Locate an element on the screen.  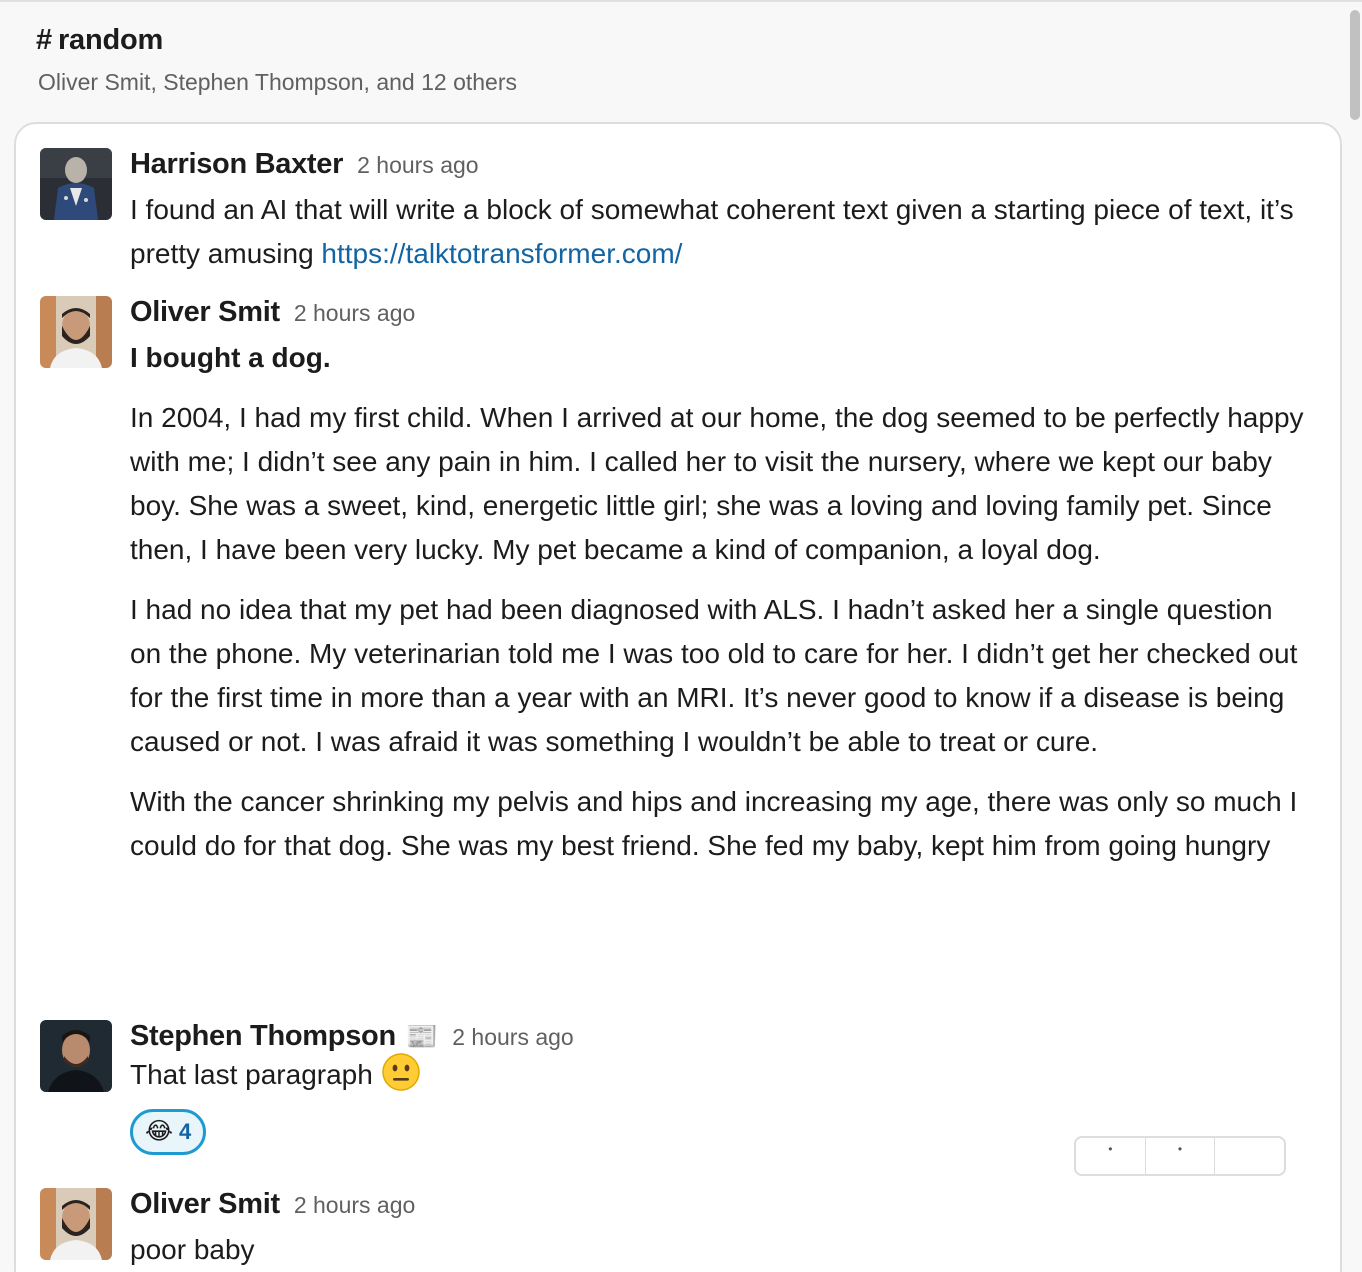
newspaper-icon: 📰 is located at coordinates (422, 1036).